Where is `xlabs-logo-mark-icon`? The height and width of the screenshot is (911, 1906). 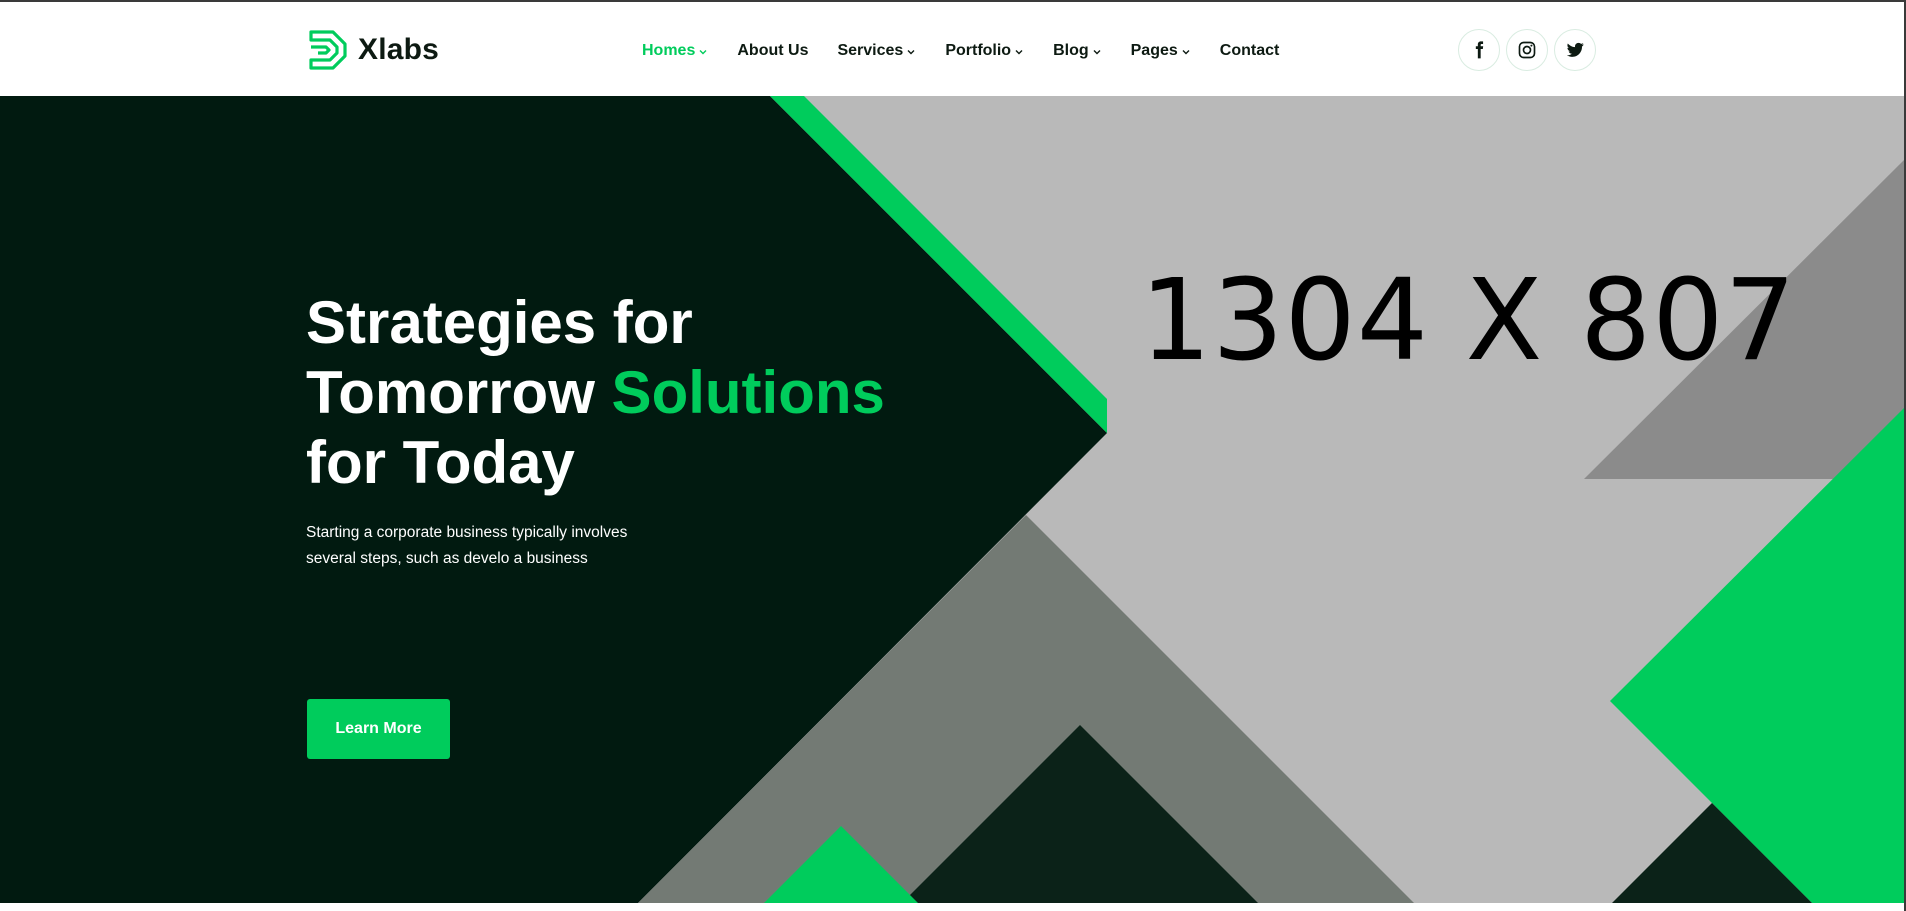 xlabs-logo-mark-icon is located at coordinates (328, 50).